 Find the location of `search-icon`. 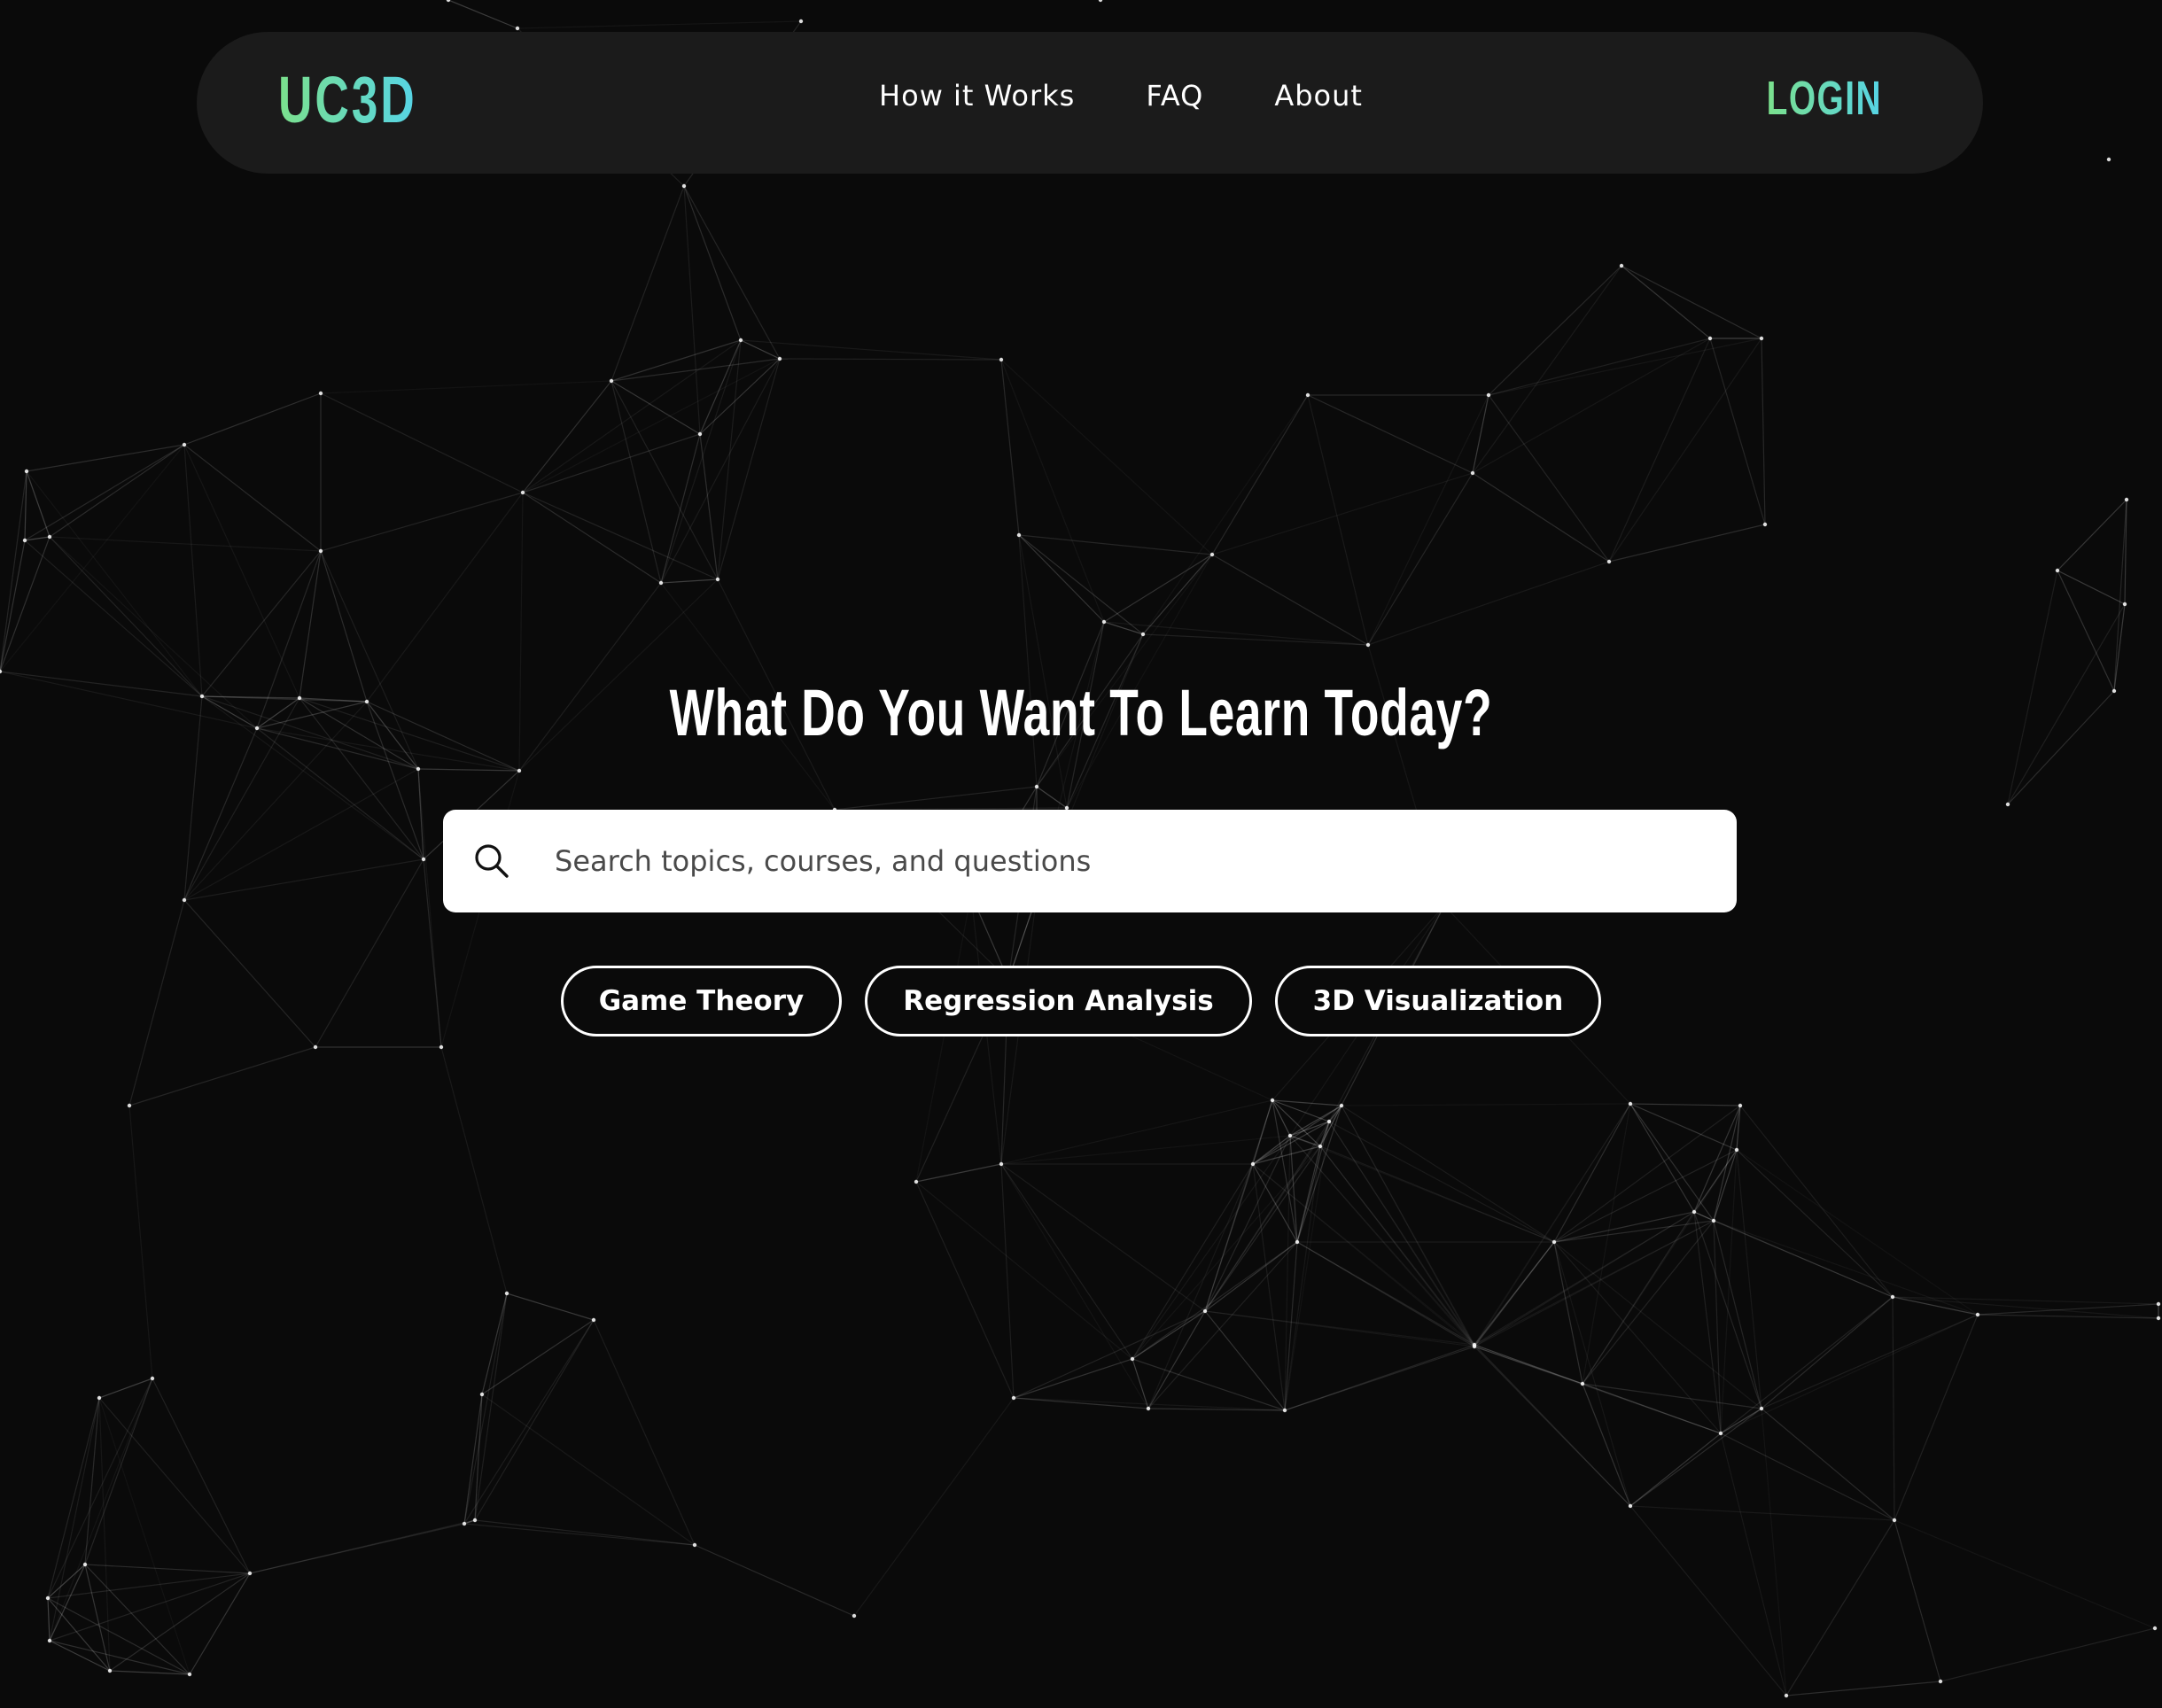

search-icon is located at coordinates (492, 861).